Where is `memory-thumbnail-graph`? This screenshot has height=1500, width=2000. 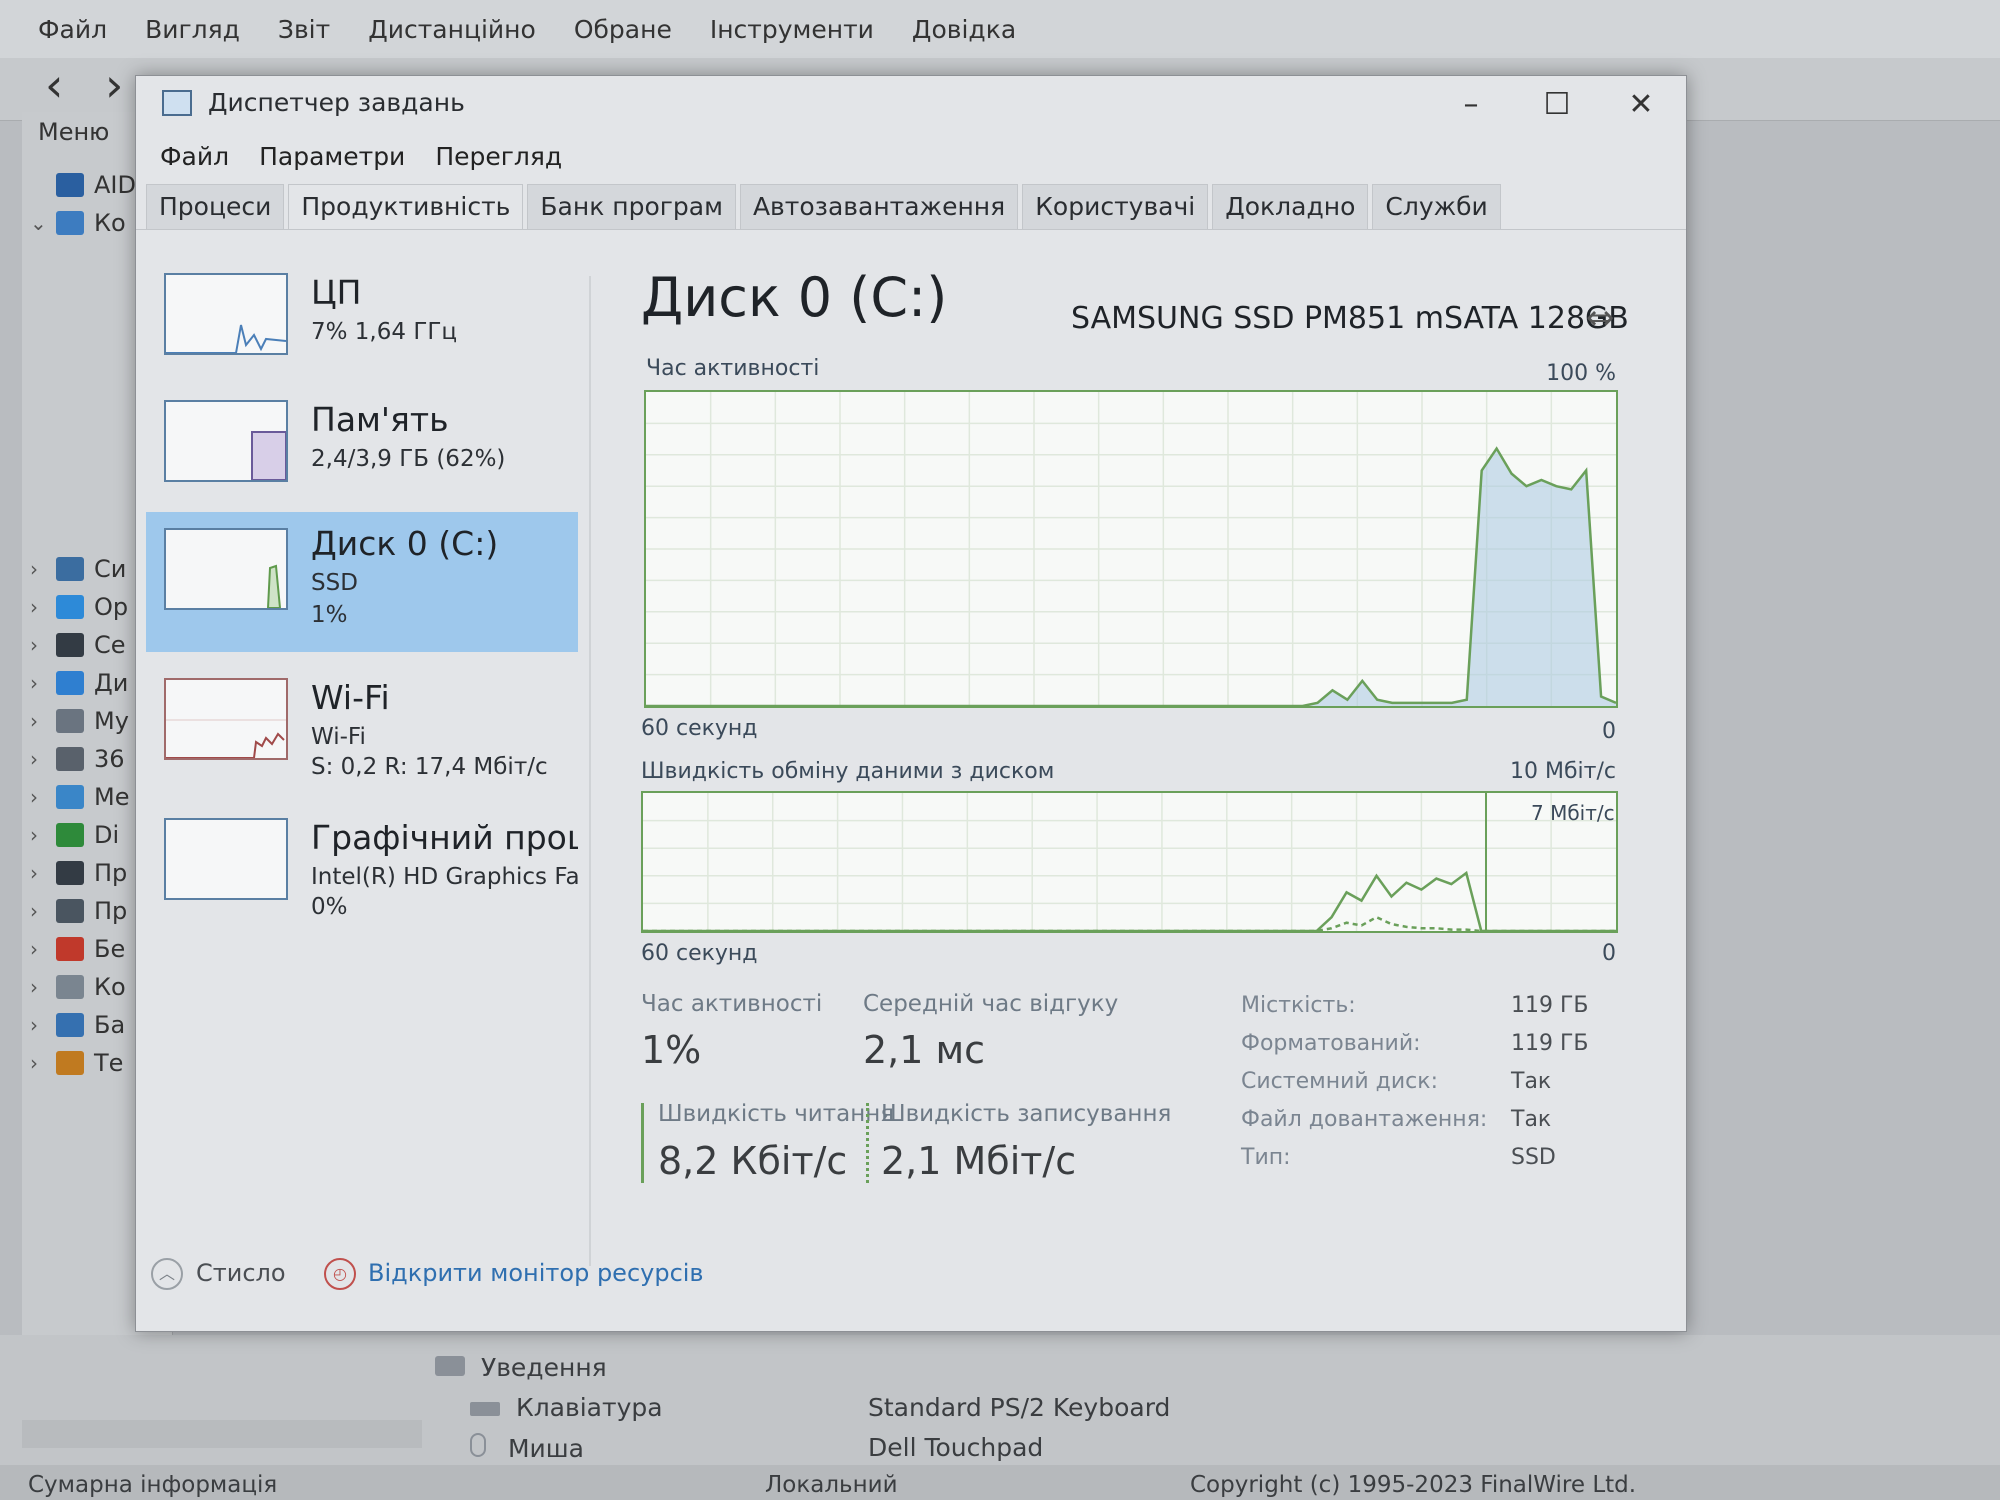 memory-thumbnail-graph is located at coordinates (226, 441).